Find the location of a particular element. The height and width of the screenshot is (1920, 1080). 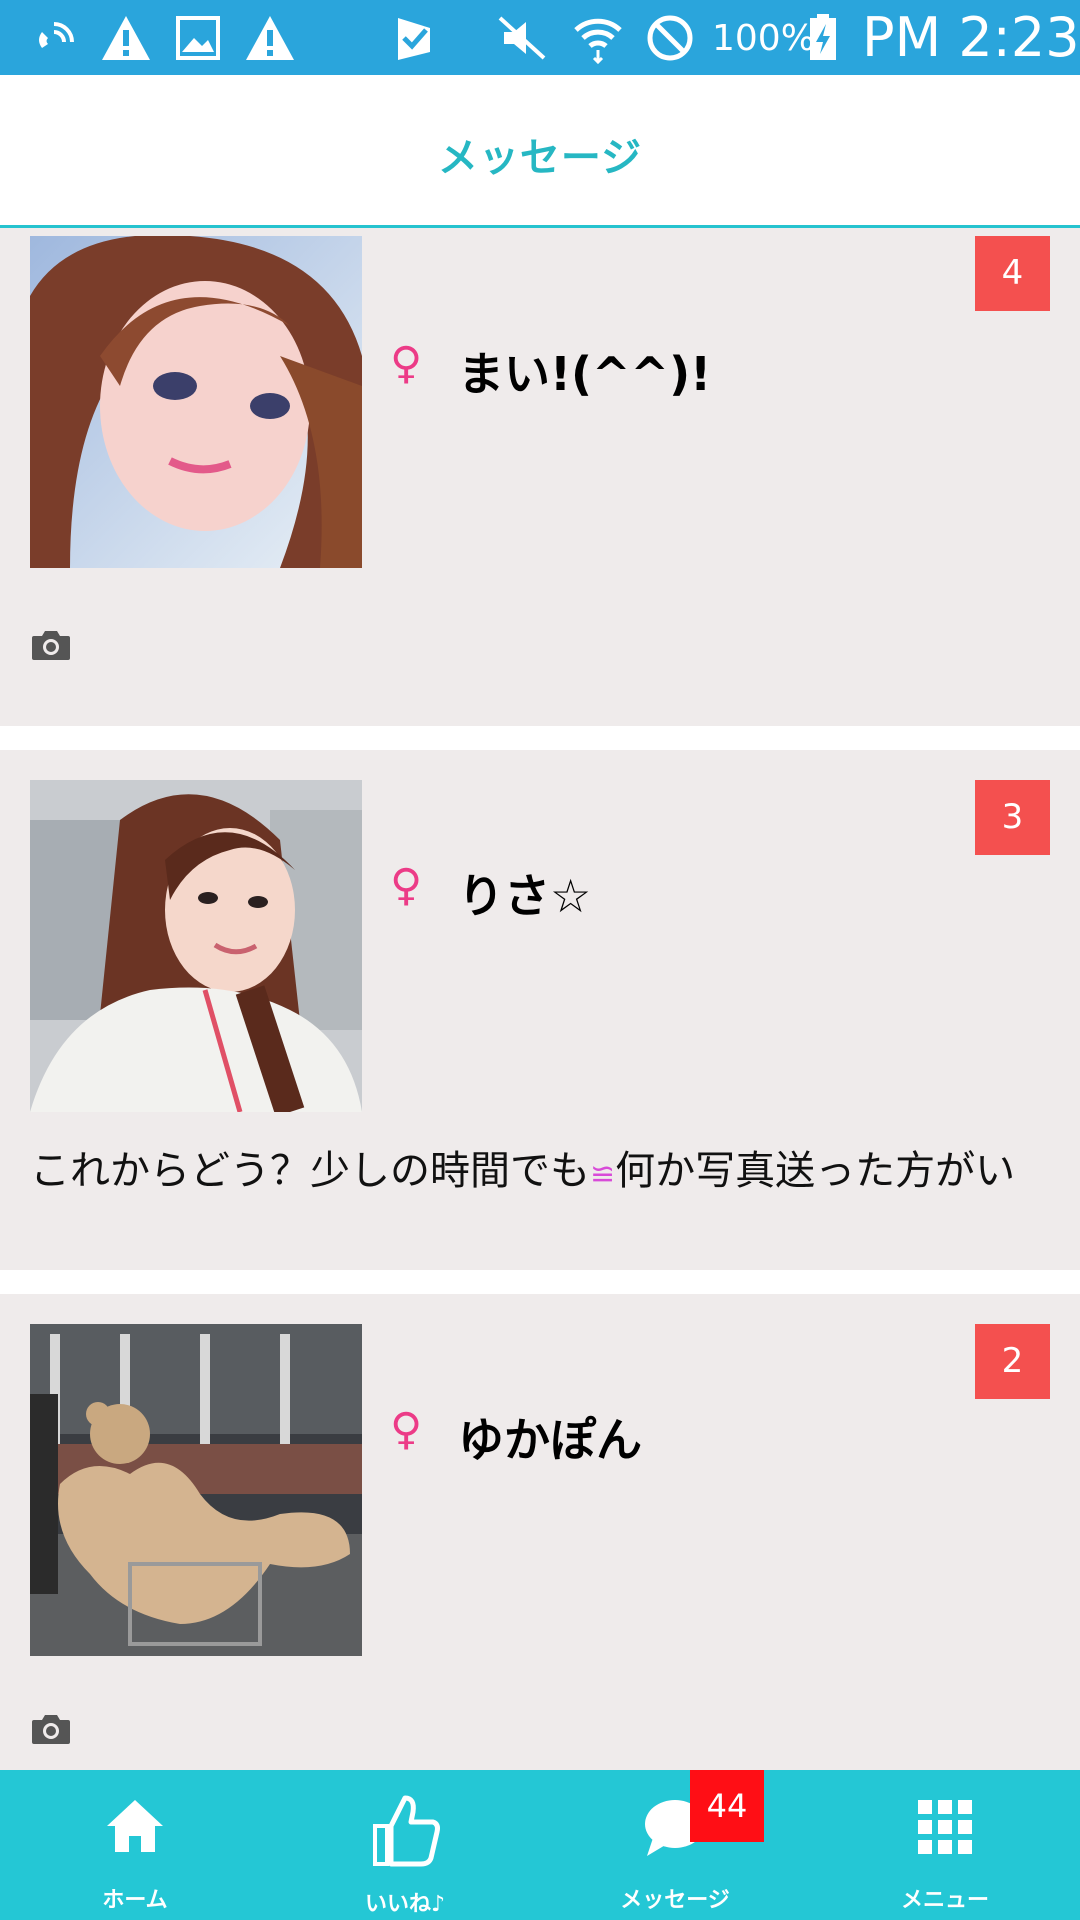

wifi-calling-icon is located at coordinates (56, 35).